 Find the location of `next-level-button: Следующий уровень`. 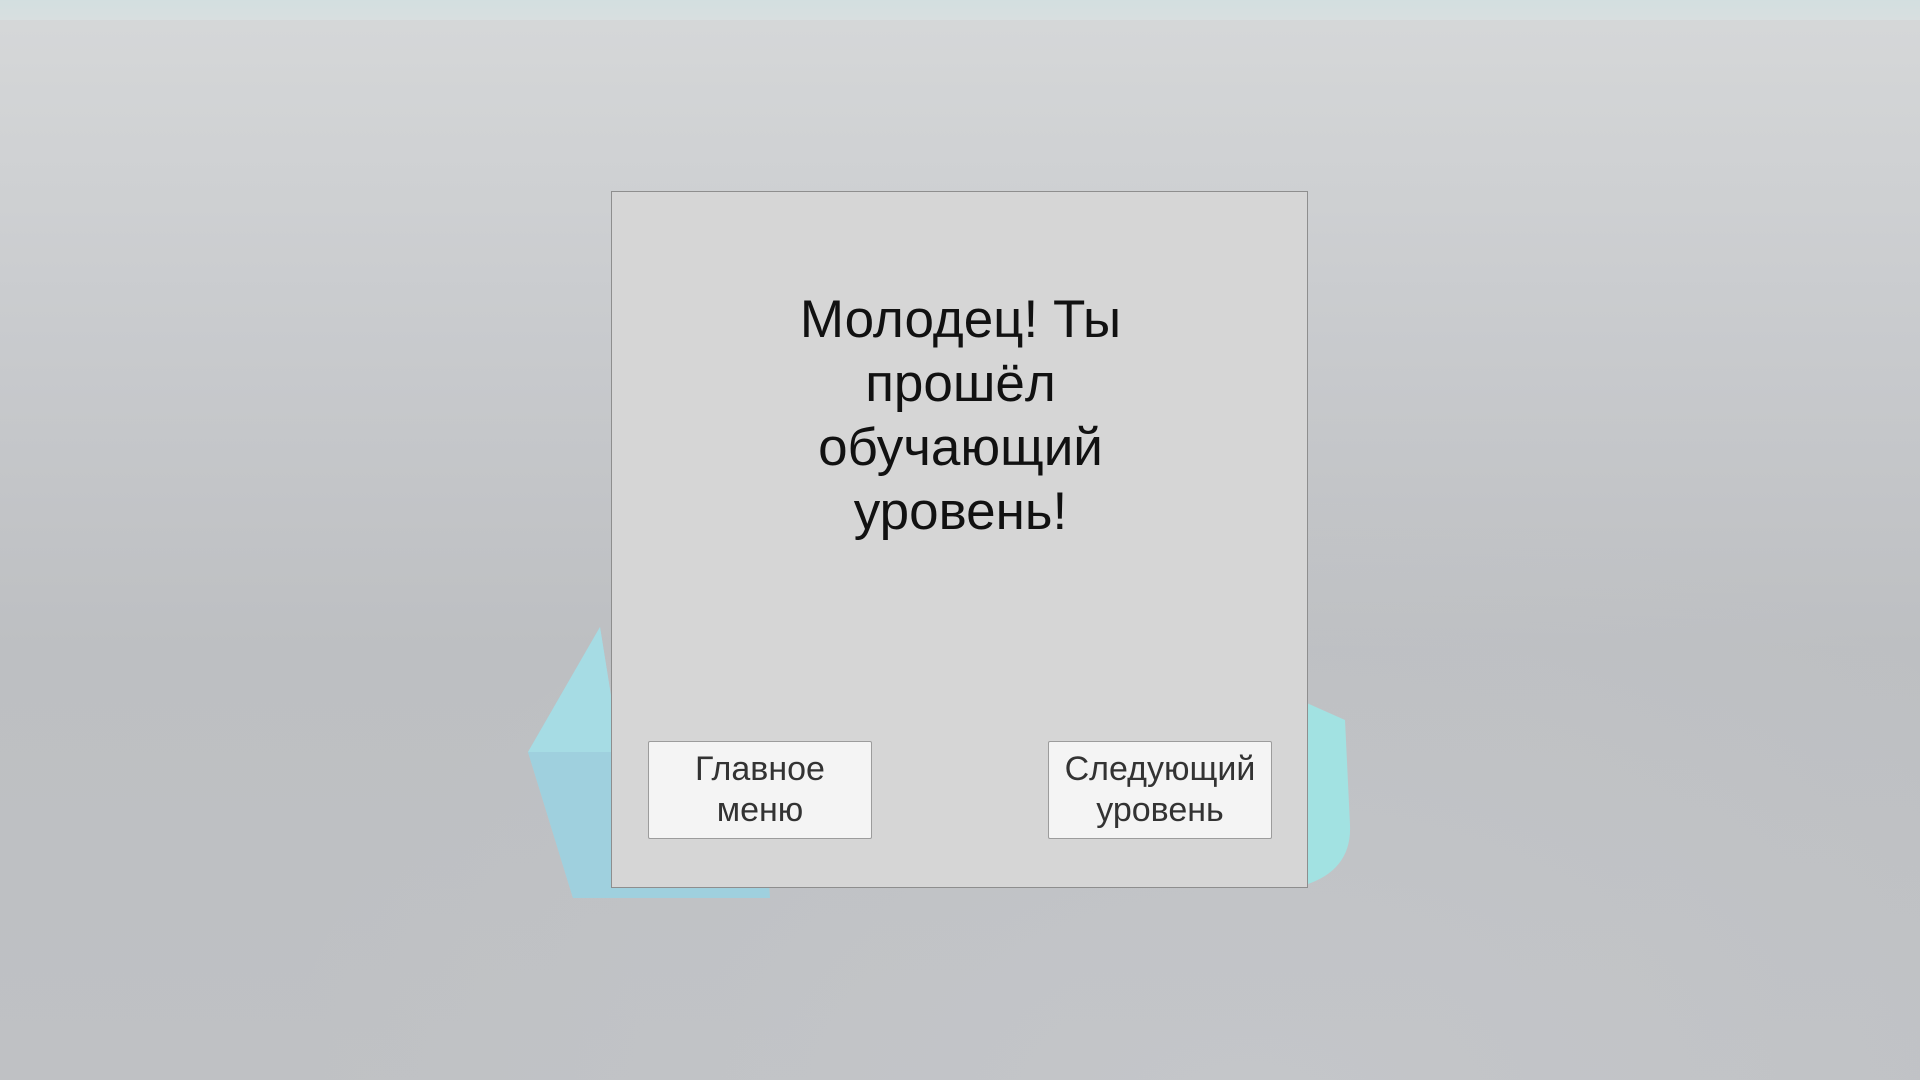

next-level-button: Следующий уровень is located at coordinates (1160, 790).